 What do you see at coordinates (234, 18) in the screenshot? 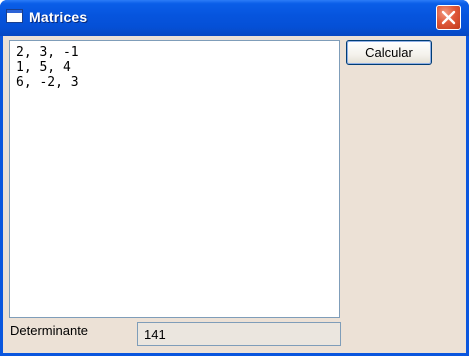
I see `title-bar: Matrices` at bounding box center [234, 18].